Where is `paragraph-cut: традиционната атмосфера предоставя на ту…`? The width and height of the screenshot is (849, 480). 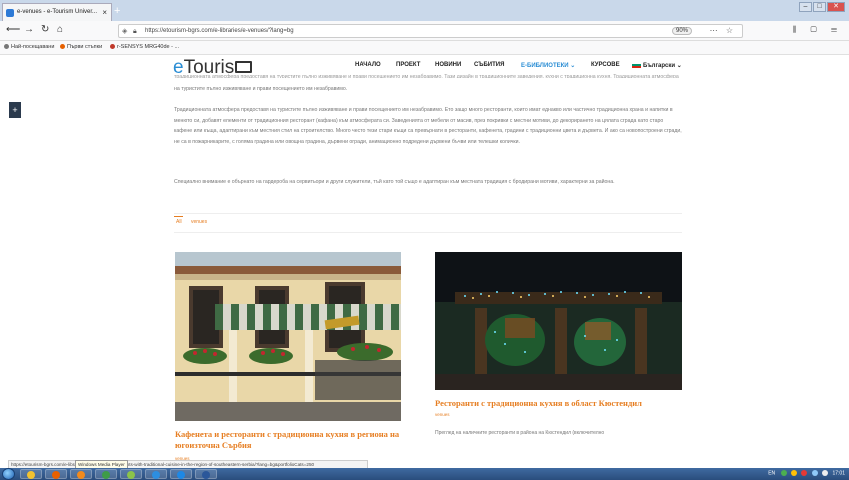
paragraph-cut: традиционната атмосфера предоставя на ту… is located at coordinates (426, 76).